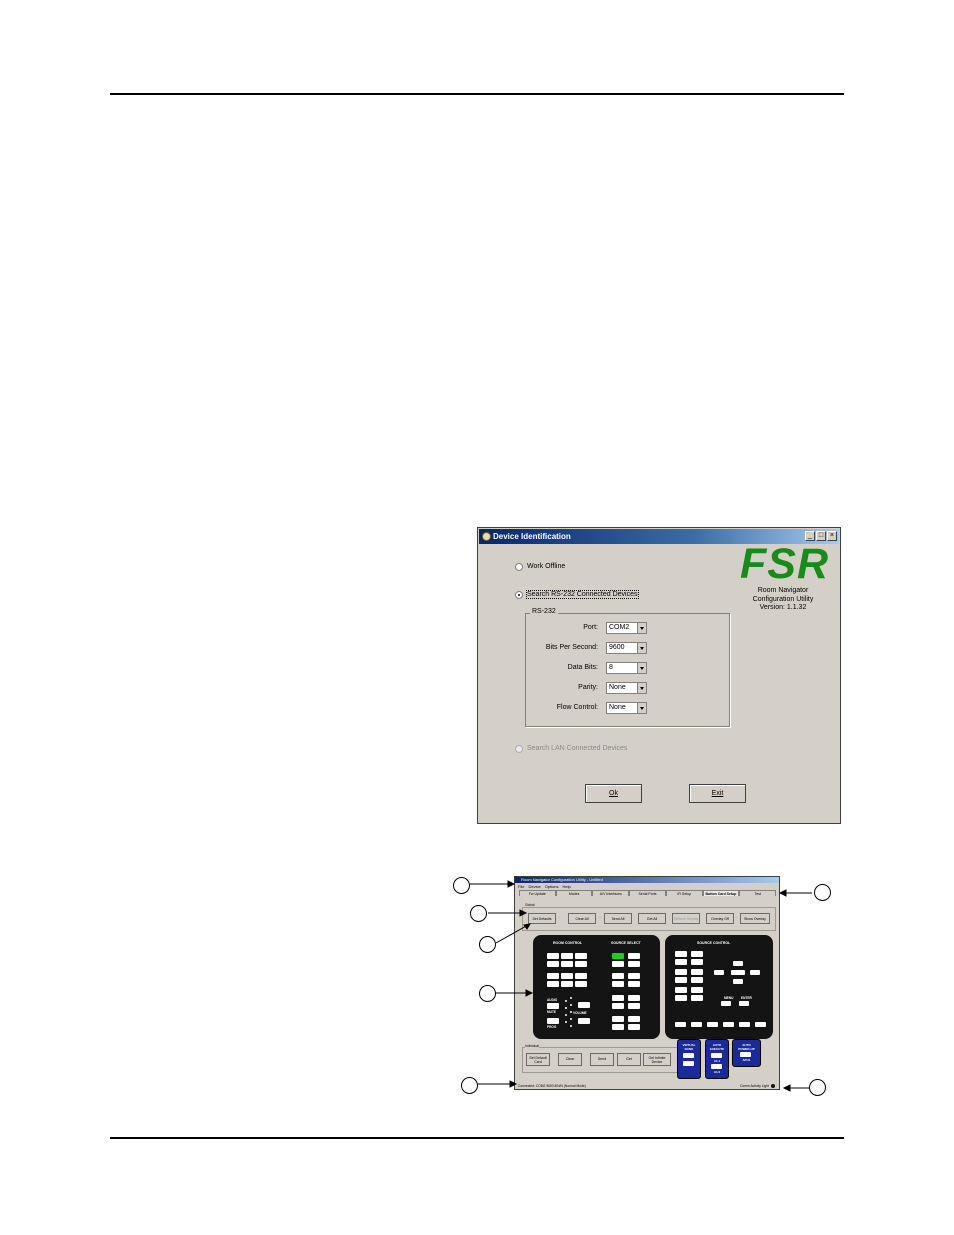 Image resolution: width=954 pixels, height=1235 pixels. Describe the element at coordinates (641, 986) in the screenshot. I see `callout-leaders` at that location.